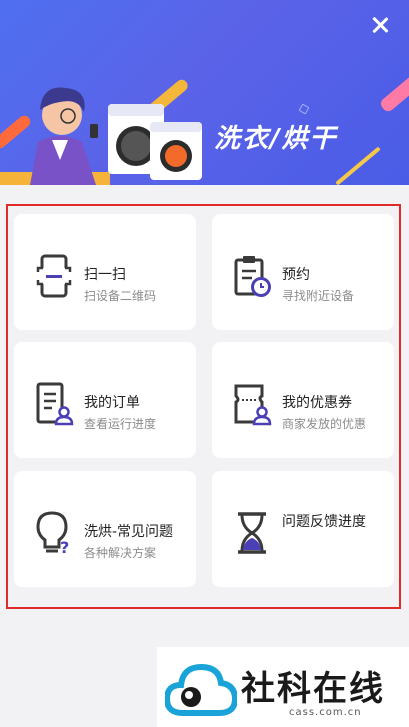 This screenshot has height=727, width=409. What do you see at coordinates (52, 533) in the screenshot?
I see `lightbulb-question-icon: ?` at bounding box center [52, 533].